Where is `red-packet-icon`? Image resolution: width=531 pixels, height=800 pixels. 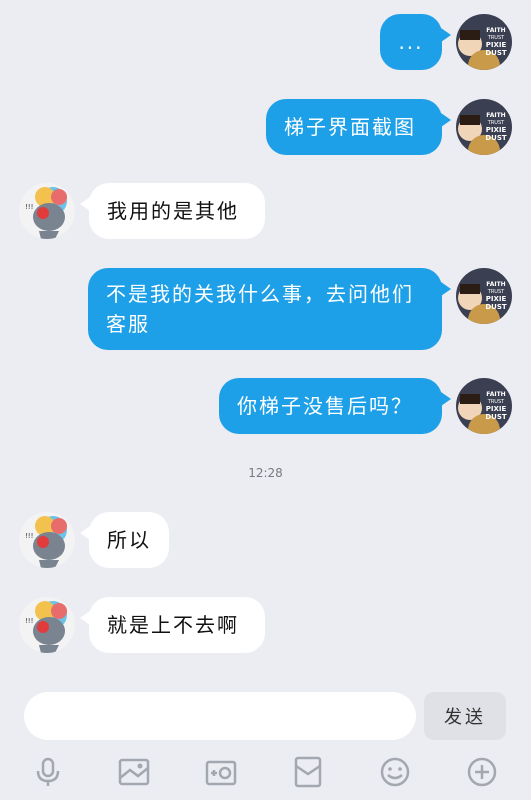
red-packet-icon is located at coordinates (308, 772).